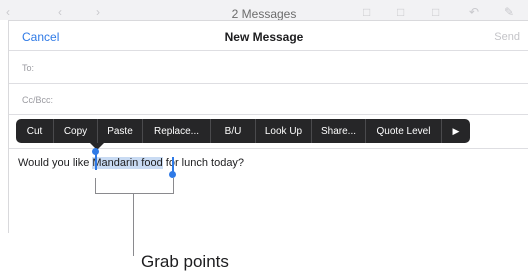  What do you see at coordinates (284, 131) in the screenshot?
I see `look-up-button: Look Up` at bounding box center [284, 131].